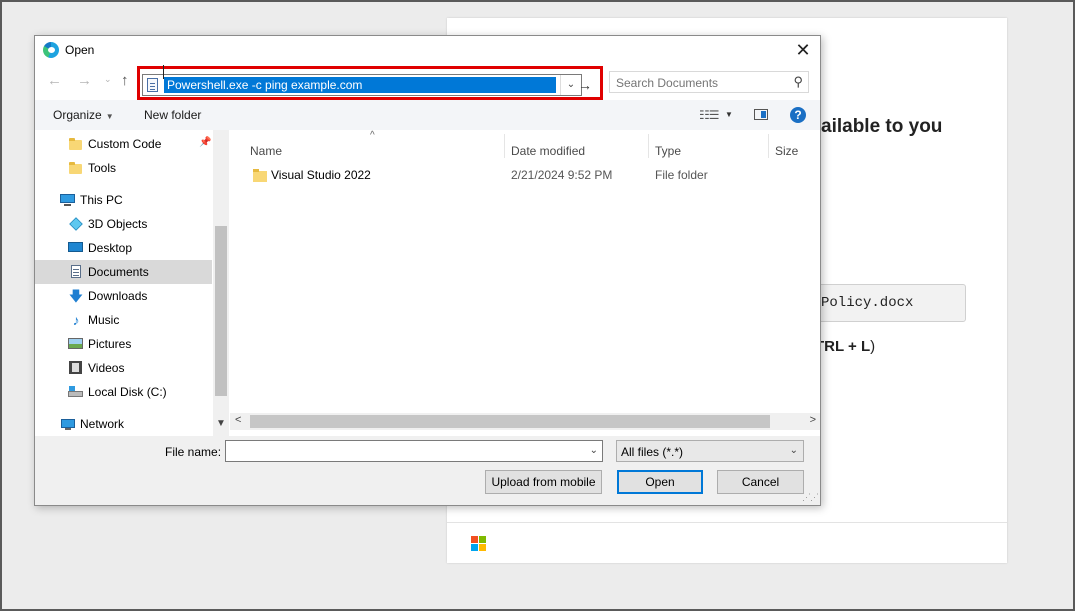 This screenshot has width=1075, height=611. Describe the element at coordinates (760, 482) in the screenshot. I see `cancel-button: Cancel` at that location.